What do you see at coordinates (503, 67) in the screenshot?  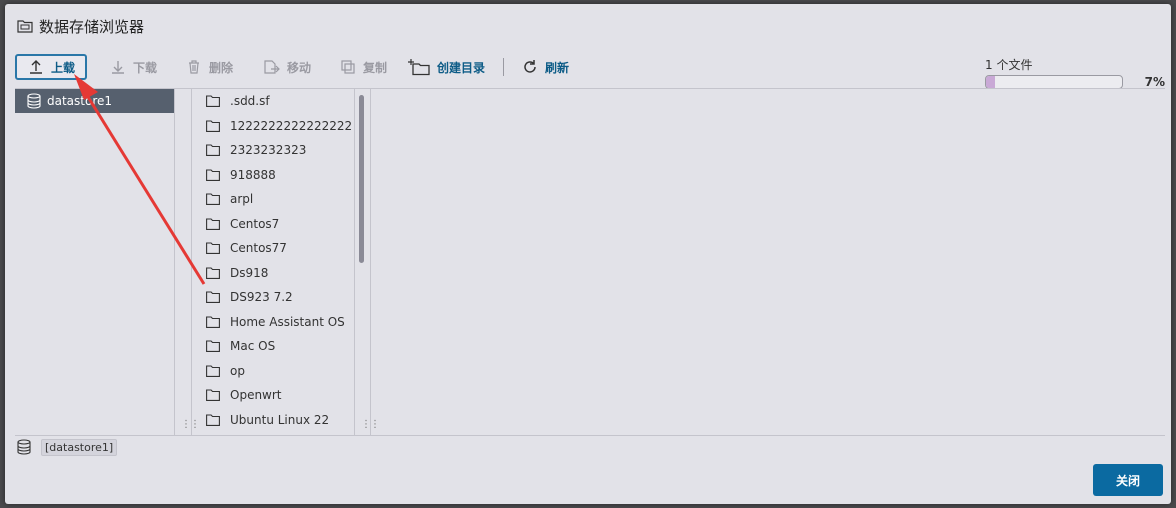 I see `toolbar-divider` at bounding box center [503, 67].